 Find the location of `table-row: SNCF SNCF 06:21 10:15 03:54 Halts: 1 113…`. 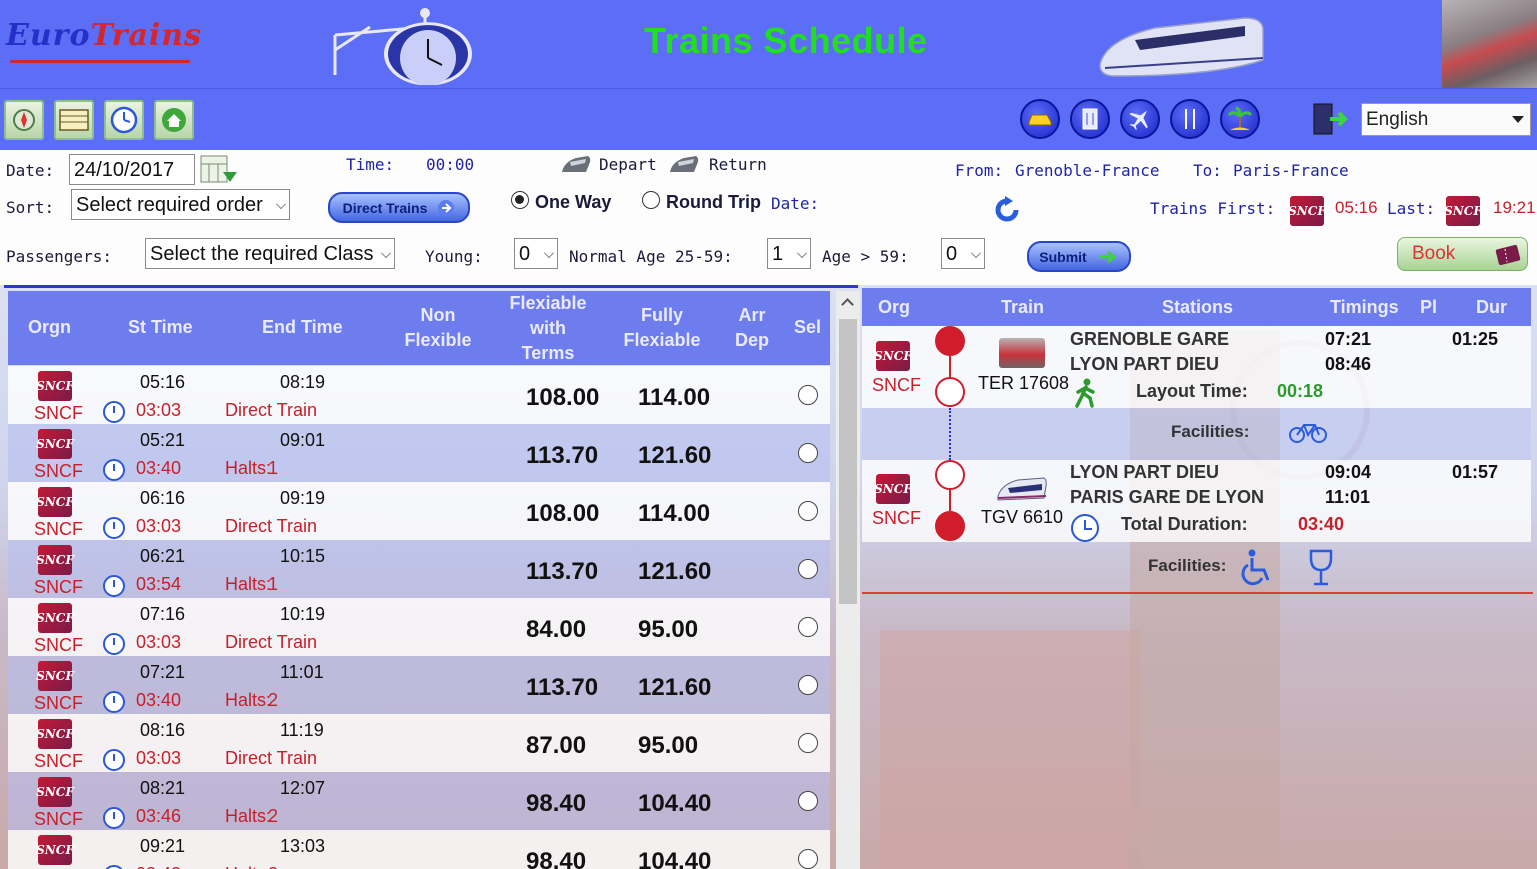

table-row: SNCF SNCF 06:21 10:15 03:54 Halts: 1 113… is located at coordinates (419, 569).